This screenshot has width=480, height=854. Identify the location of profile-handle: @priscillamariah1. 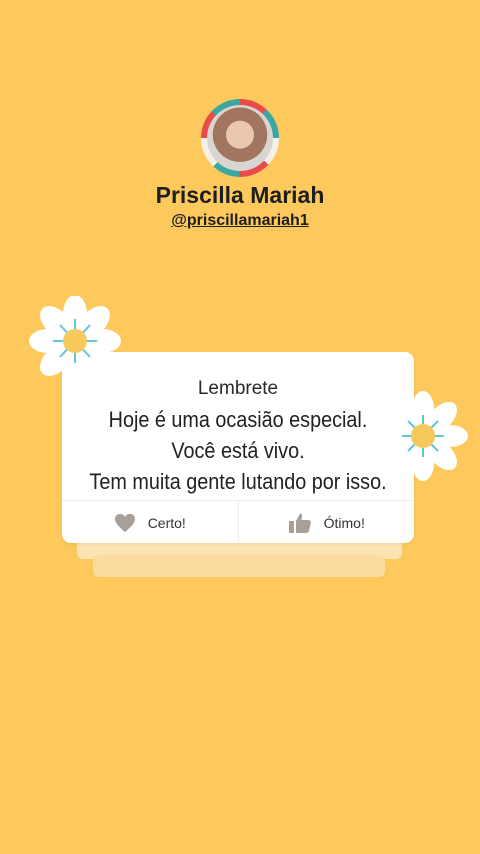
(240, 221).